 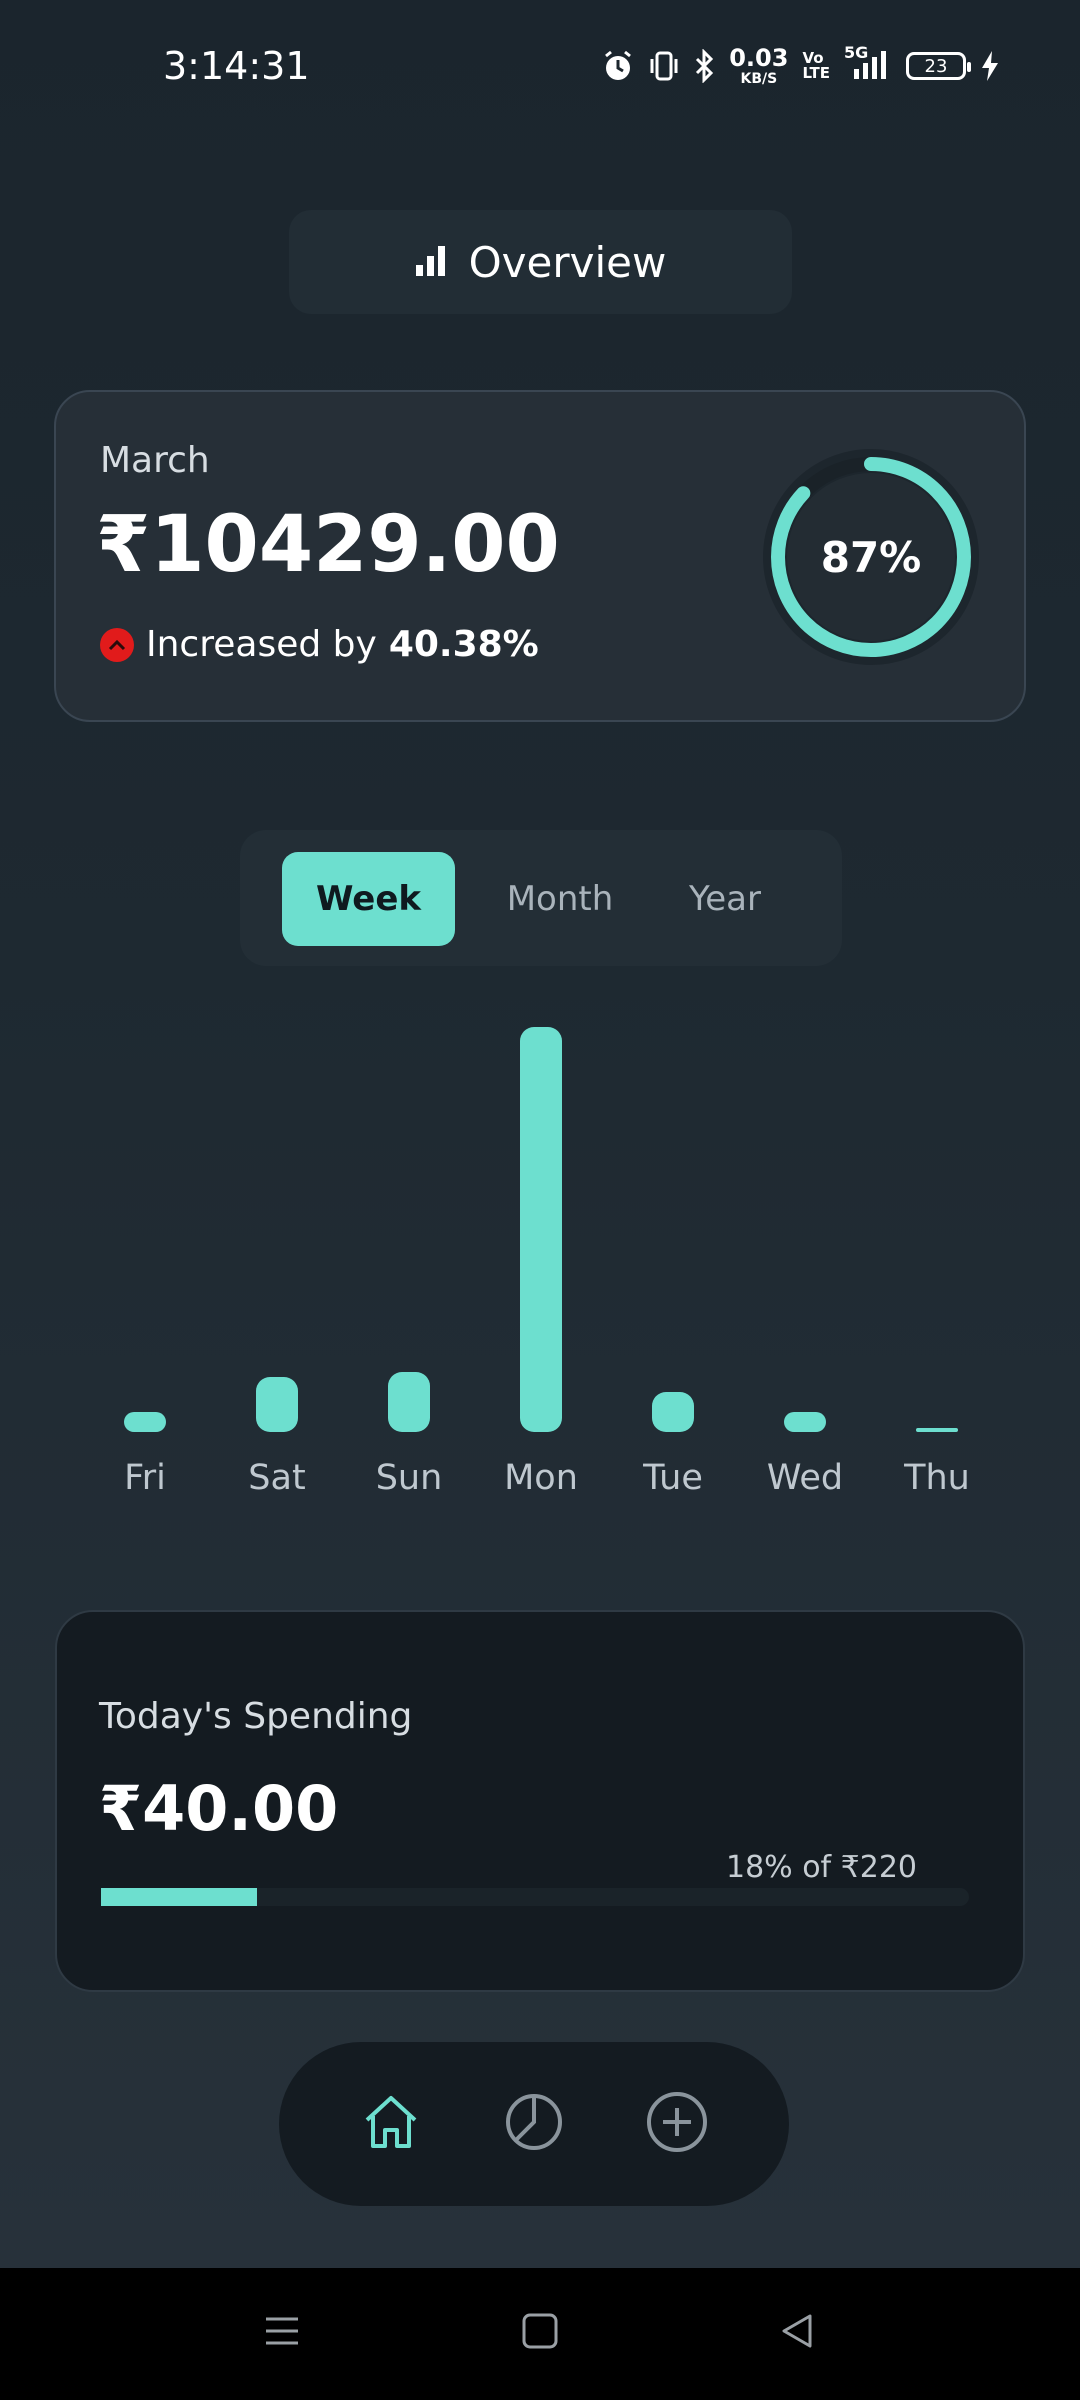 I want to click on chart-bar-thu, so click(x=937, y=1430).